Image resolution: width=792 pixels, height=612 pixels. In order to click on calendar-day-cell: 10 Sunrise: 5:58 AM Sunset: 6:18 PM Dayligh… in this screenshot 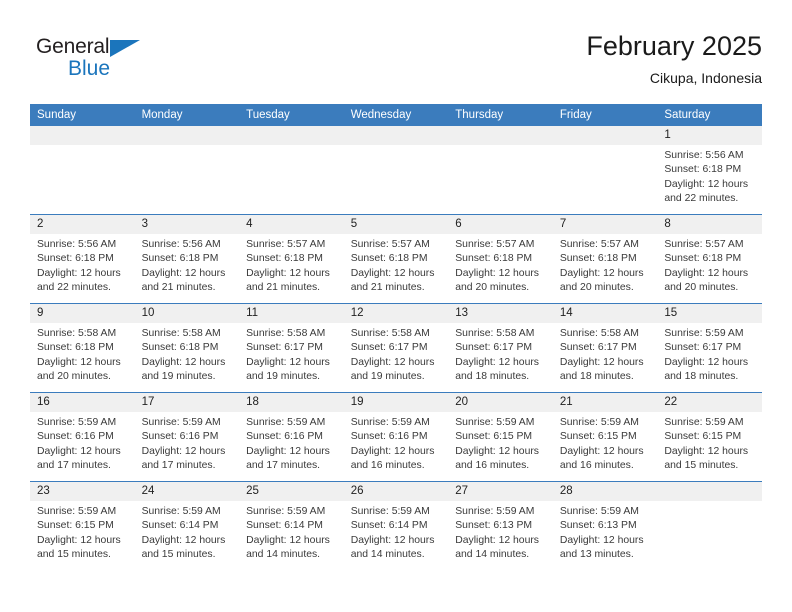, I will do `click(187, 348)`.